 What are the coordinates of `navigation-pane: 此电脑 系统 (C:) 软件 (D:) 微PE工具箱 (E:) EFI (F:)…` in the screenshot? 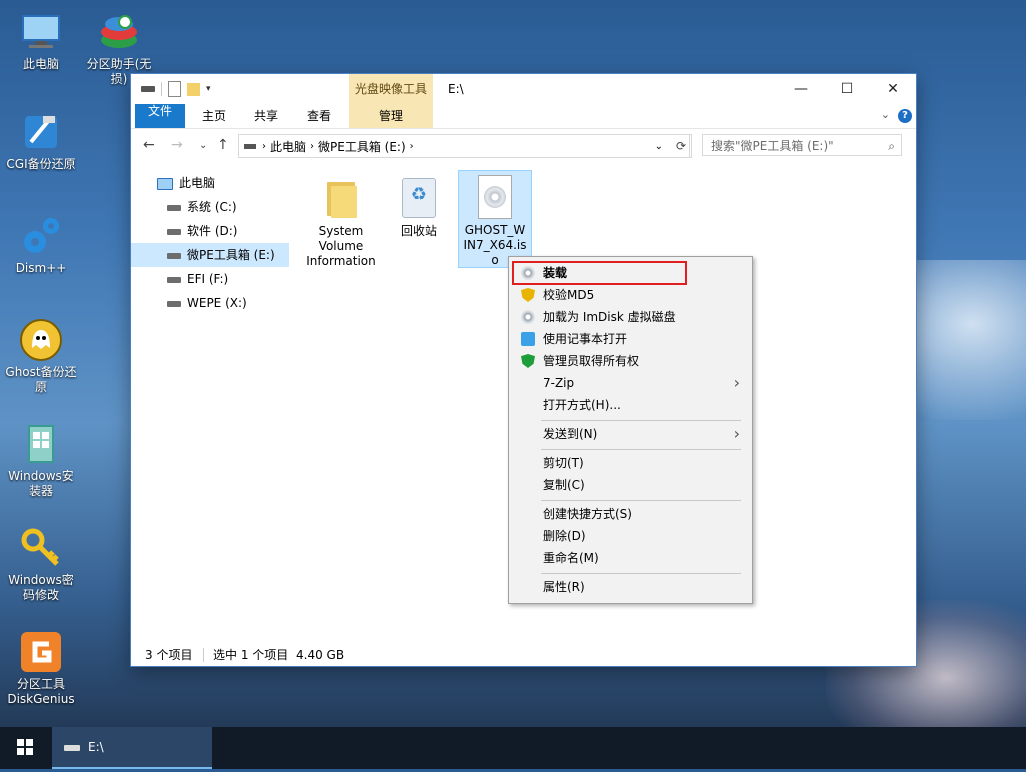 It's located at (210, 404).